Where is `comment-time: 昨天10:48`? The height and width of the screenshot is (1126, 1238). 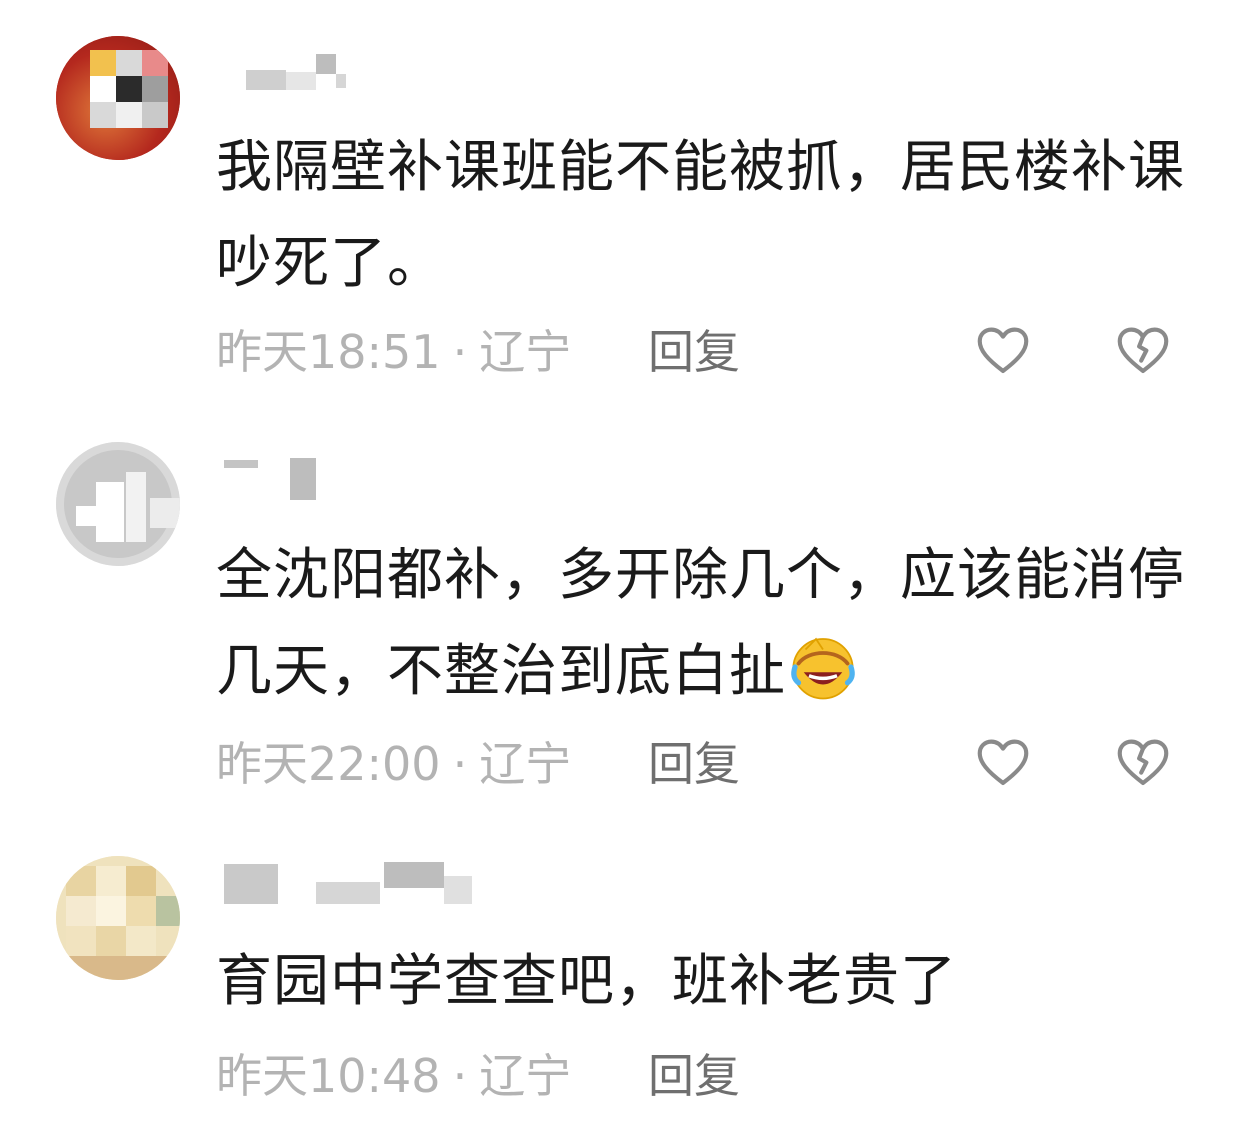 comment-time: 昨天10:48 is located at coordinates (328, 1076).